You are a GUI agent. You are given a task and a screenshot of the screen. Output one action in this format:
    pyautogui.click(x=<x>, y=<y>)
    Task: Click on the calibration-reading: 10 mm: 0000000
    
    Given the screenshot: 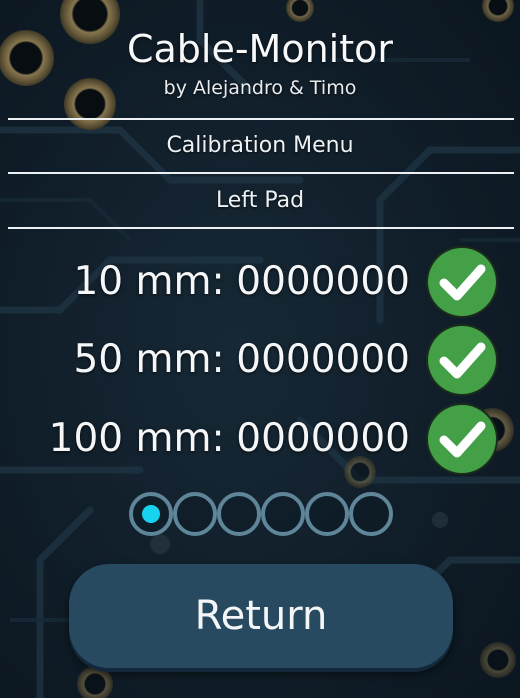 What is the action you would take?
    pyautogui.click(x=241, y=282)
    